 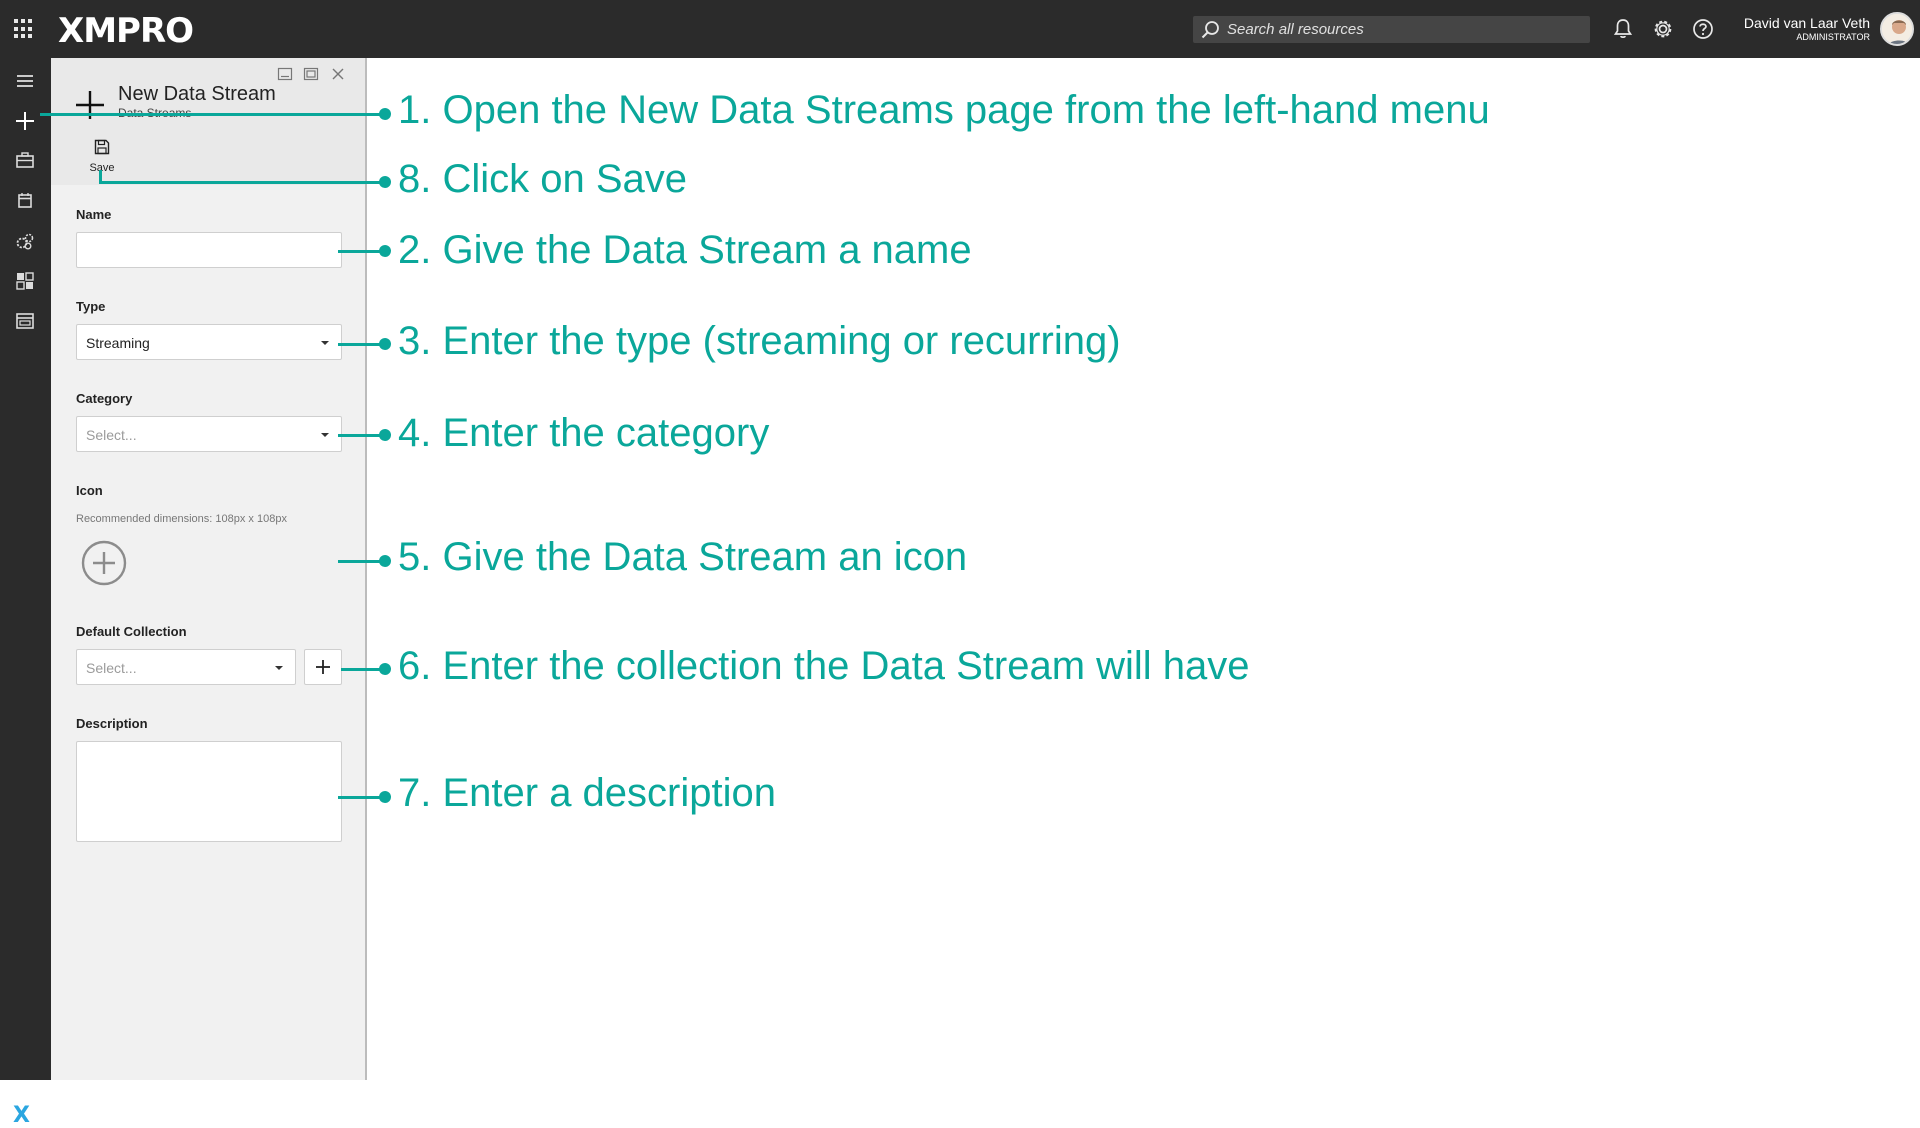 I want to click on add-collection-button, so click(x=323, y=667).